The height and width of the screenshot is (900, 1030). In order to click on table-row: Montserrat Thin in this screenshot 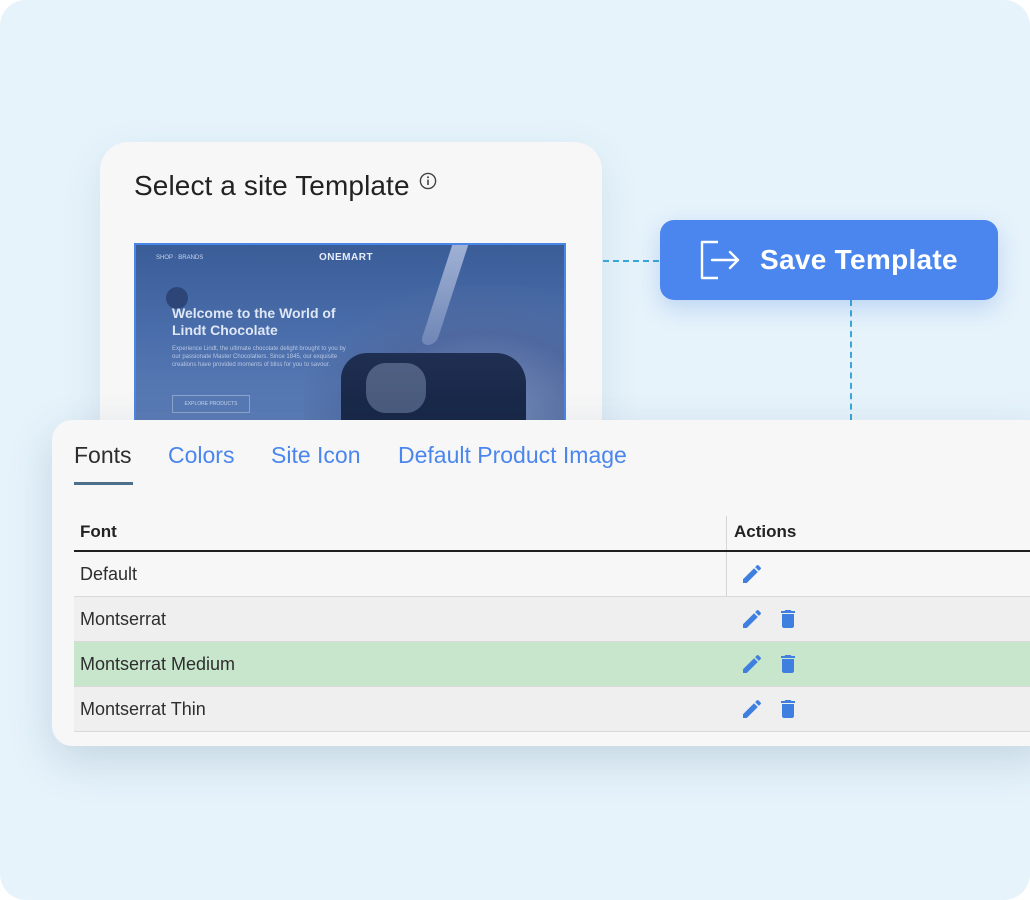, I will do `click(552, 709)`.